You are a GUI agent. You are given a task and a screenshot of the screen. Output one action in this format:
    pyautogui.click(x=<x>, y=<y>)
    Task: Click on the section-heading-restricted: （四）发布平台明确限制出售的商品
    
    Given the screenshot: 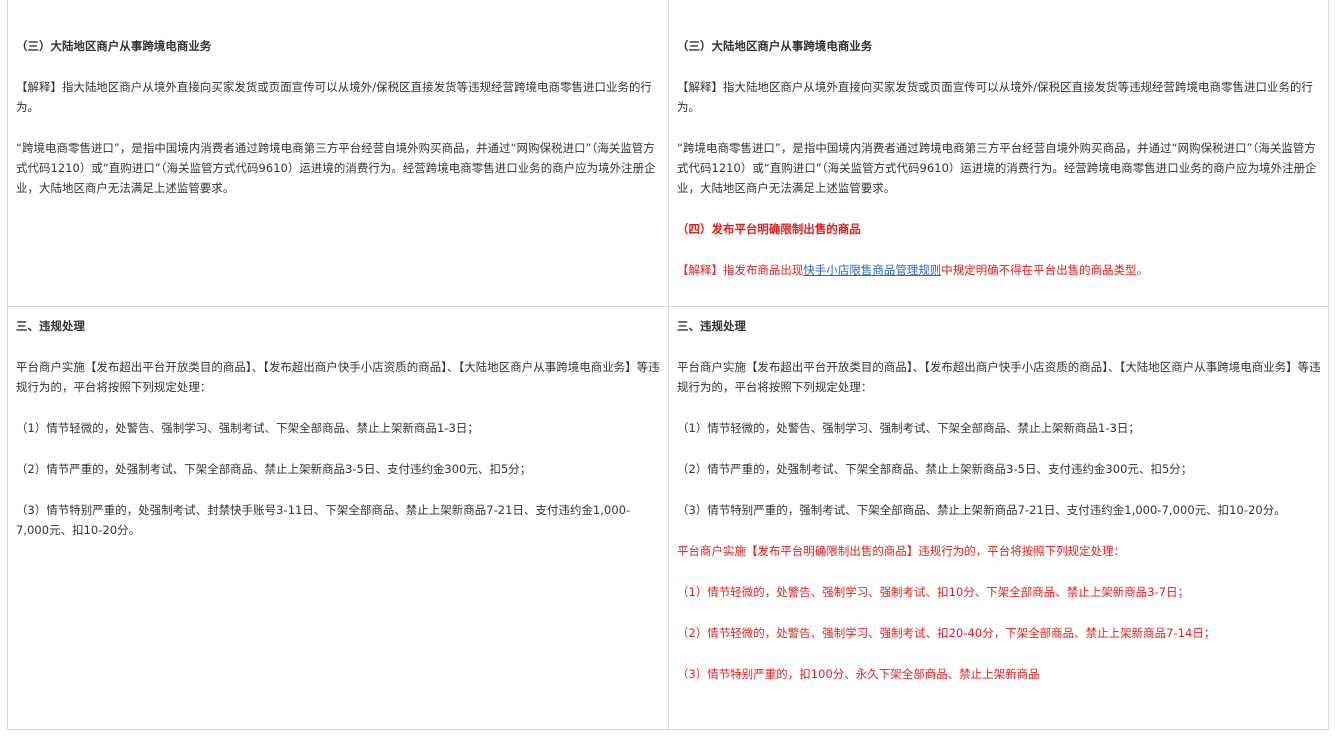 What is the action you would take?
    pyautogui.click(x=769, y=229)
    